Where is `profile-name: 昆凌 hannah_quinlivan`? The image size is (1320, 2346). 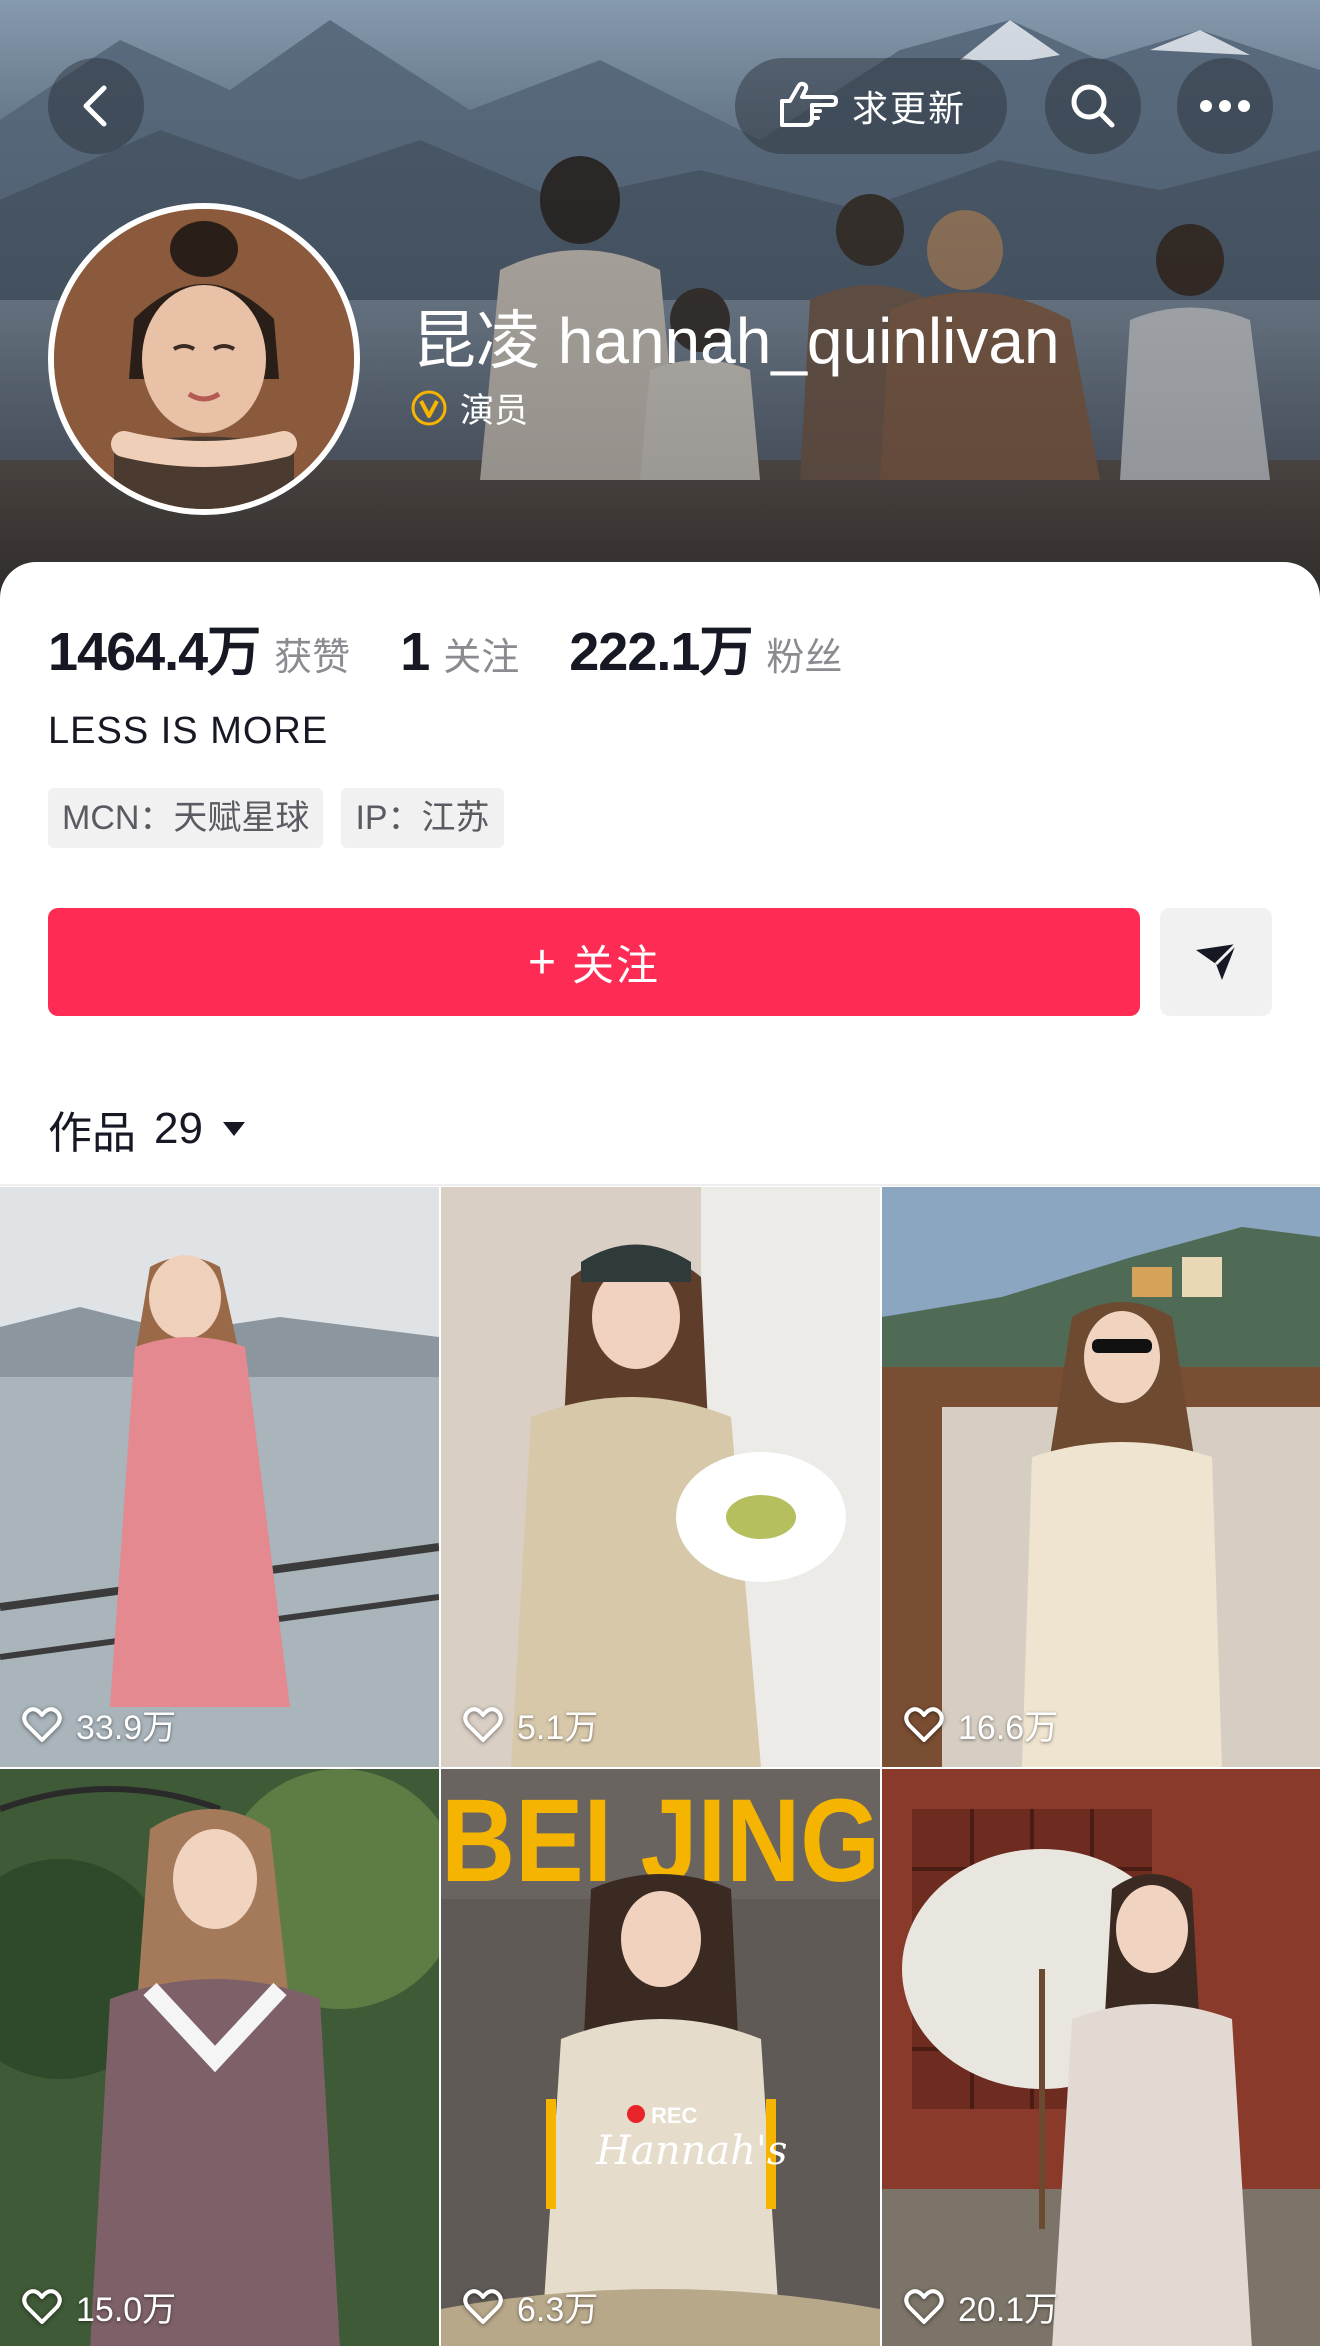
profile-name: 昆凌 hannah_quinlivan is located at coordinates (736, 341).